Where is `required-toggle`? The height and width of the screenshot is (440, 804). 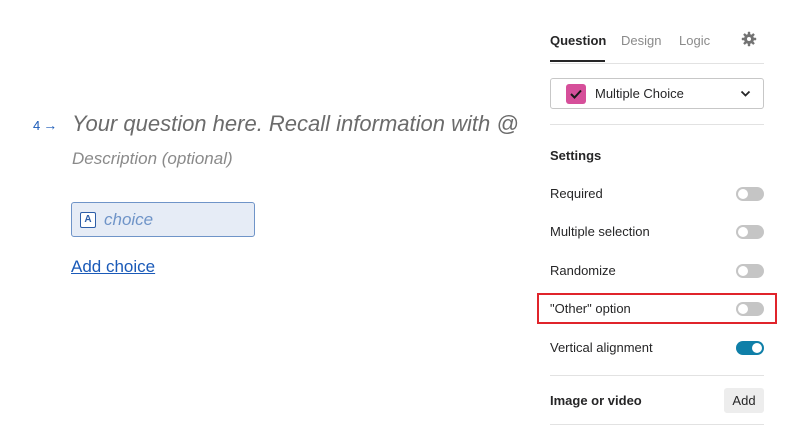
required-toggle is located at coordinates (750, 194).